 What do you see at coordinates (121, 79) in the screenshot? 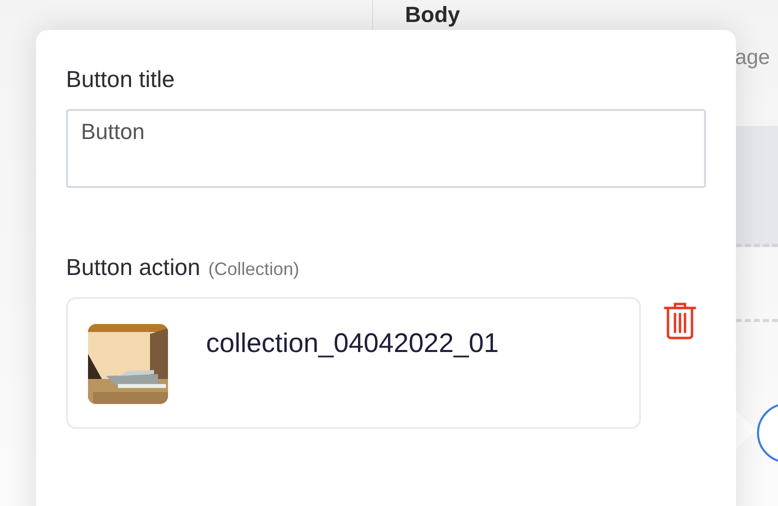
I see `field-label: Button title` at bounding box center [121, 79].